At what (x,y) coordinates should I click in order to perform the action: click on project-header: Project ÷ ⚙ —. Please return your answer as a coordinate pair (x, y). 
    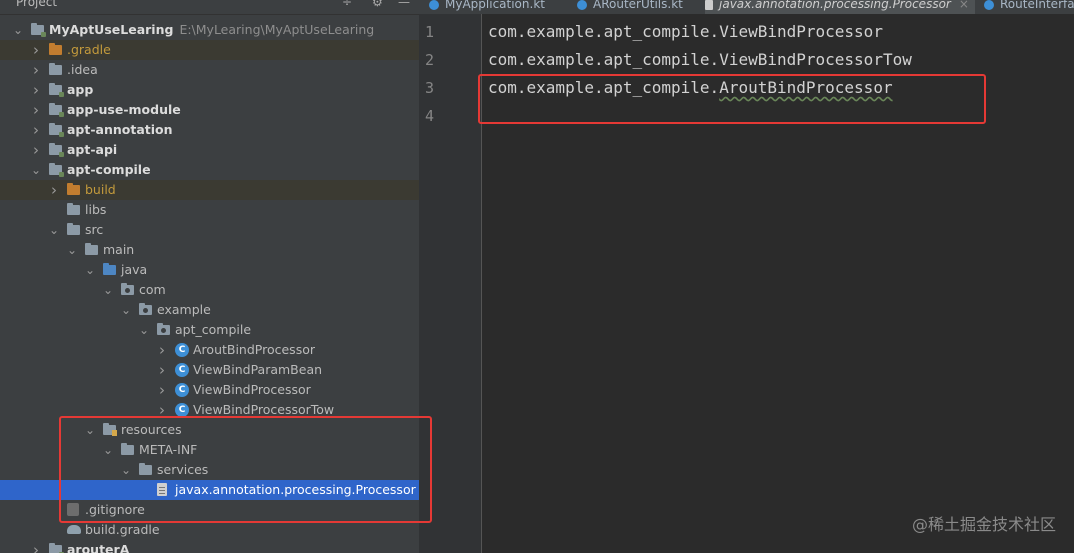
    Looking at the image, I should click on (209, 7).